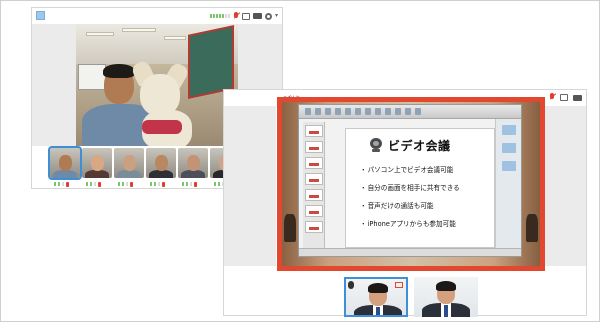 The image size is (600, 322). What do you see at coordinates (410, 252) in the screenshot?
I see `presentation-status-bar` at bounding box center [410, 252].